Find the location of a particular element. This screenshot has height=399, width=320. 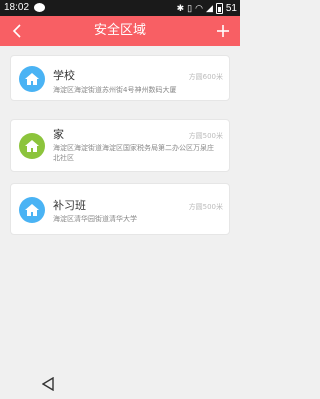

page-title: 安全区域 is located at coordinates (119, 30).